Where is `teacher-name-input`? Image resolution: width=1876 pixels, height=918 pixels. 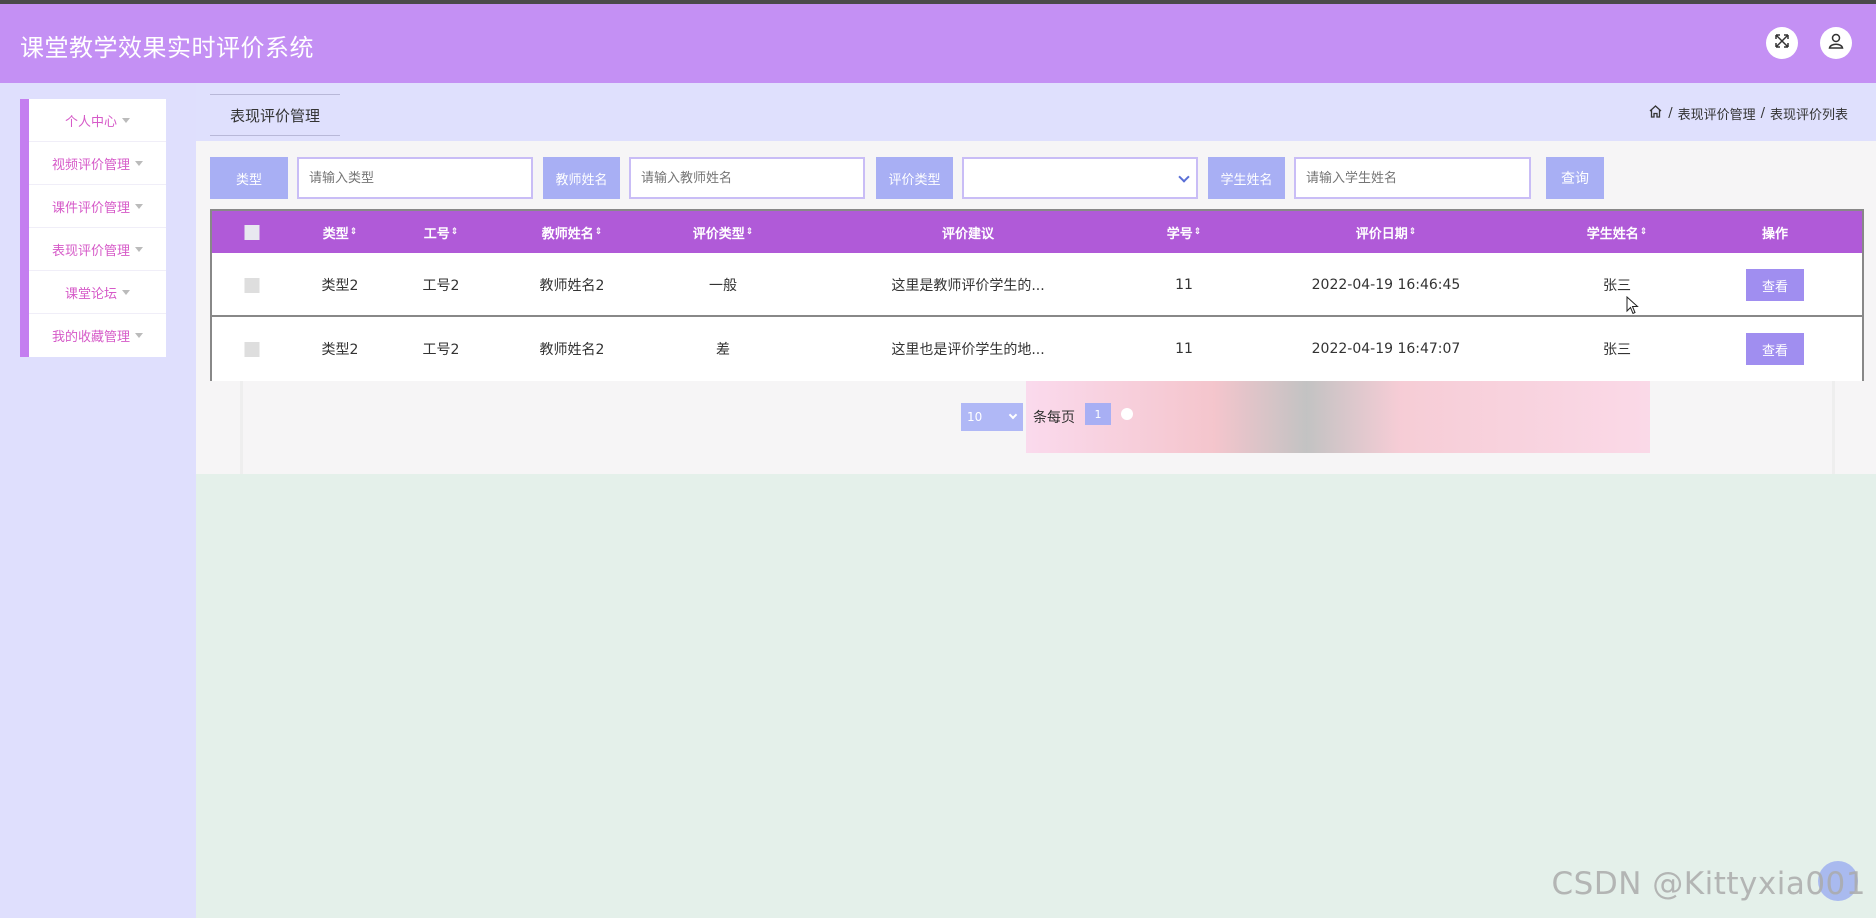
teacher-name-input is located at coordinates (747, 178).